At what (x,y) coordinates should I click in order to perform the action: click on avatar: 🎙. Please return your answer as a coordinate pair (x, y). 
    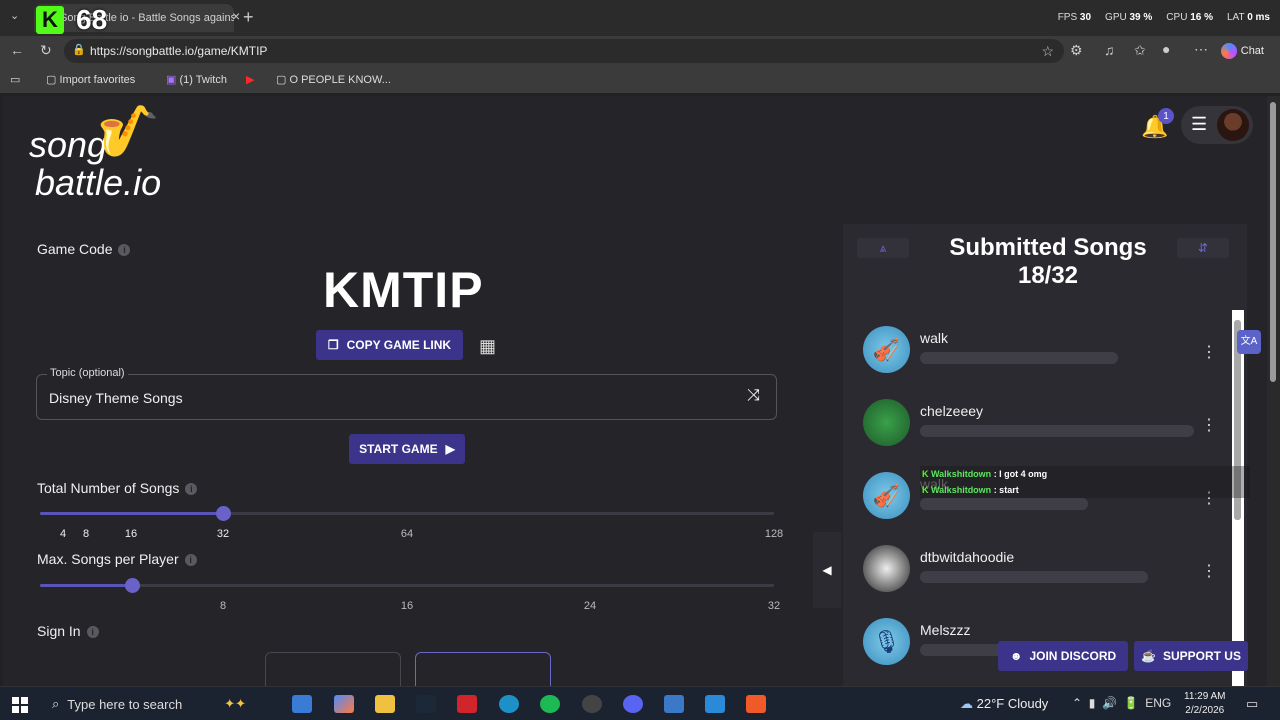
    Looking at the image, I should click on (886, 641).